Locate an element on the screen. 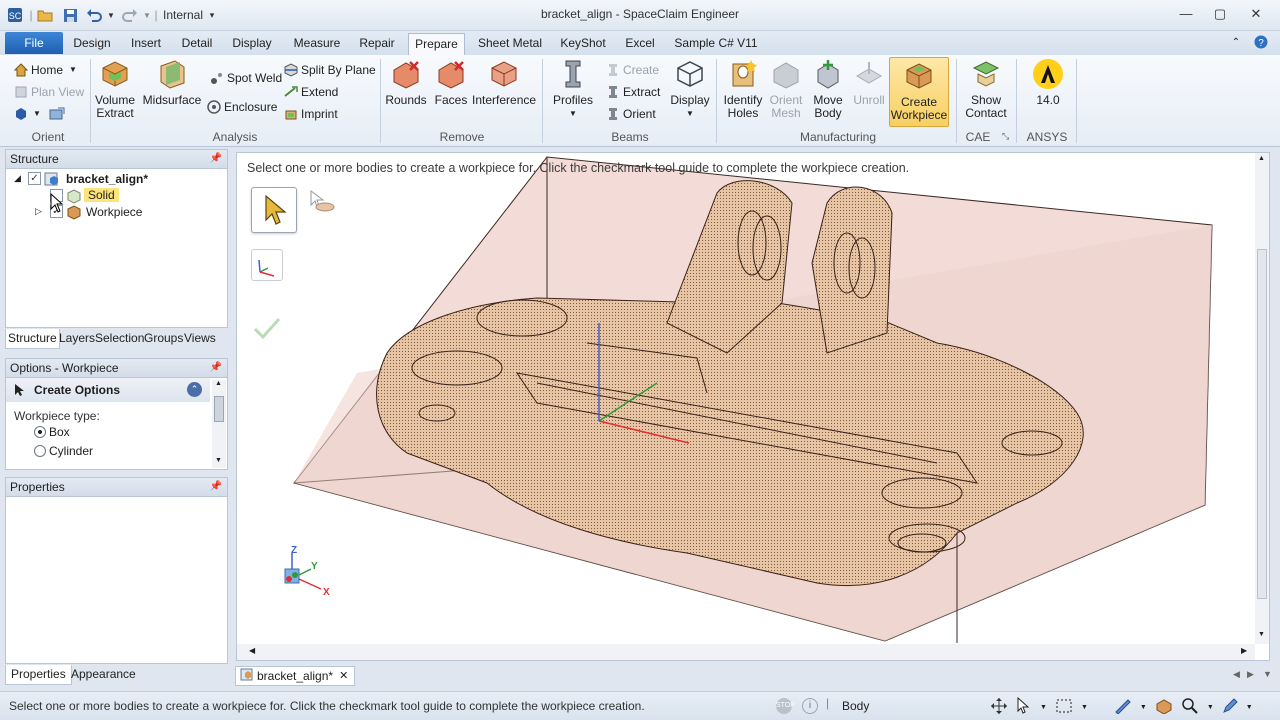 The width and height of the screenshot is (1280, 720). close-button: ✕ is located at coordinates (1256, 16).